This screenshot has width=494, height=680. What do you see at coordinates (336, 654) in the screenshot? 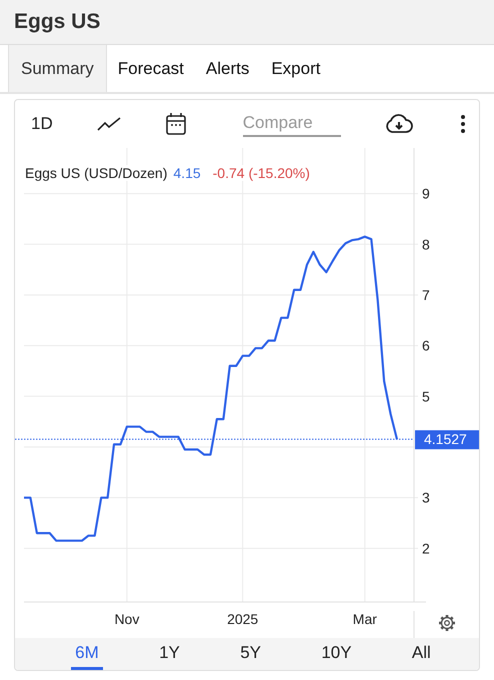
I see `range-tab: 10Y` at bounding box center [336, 654].